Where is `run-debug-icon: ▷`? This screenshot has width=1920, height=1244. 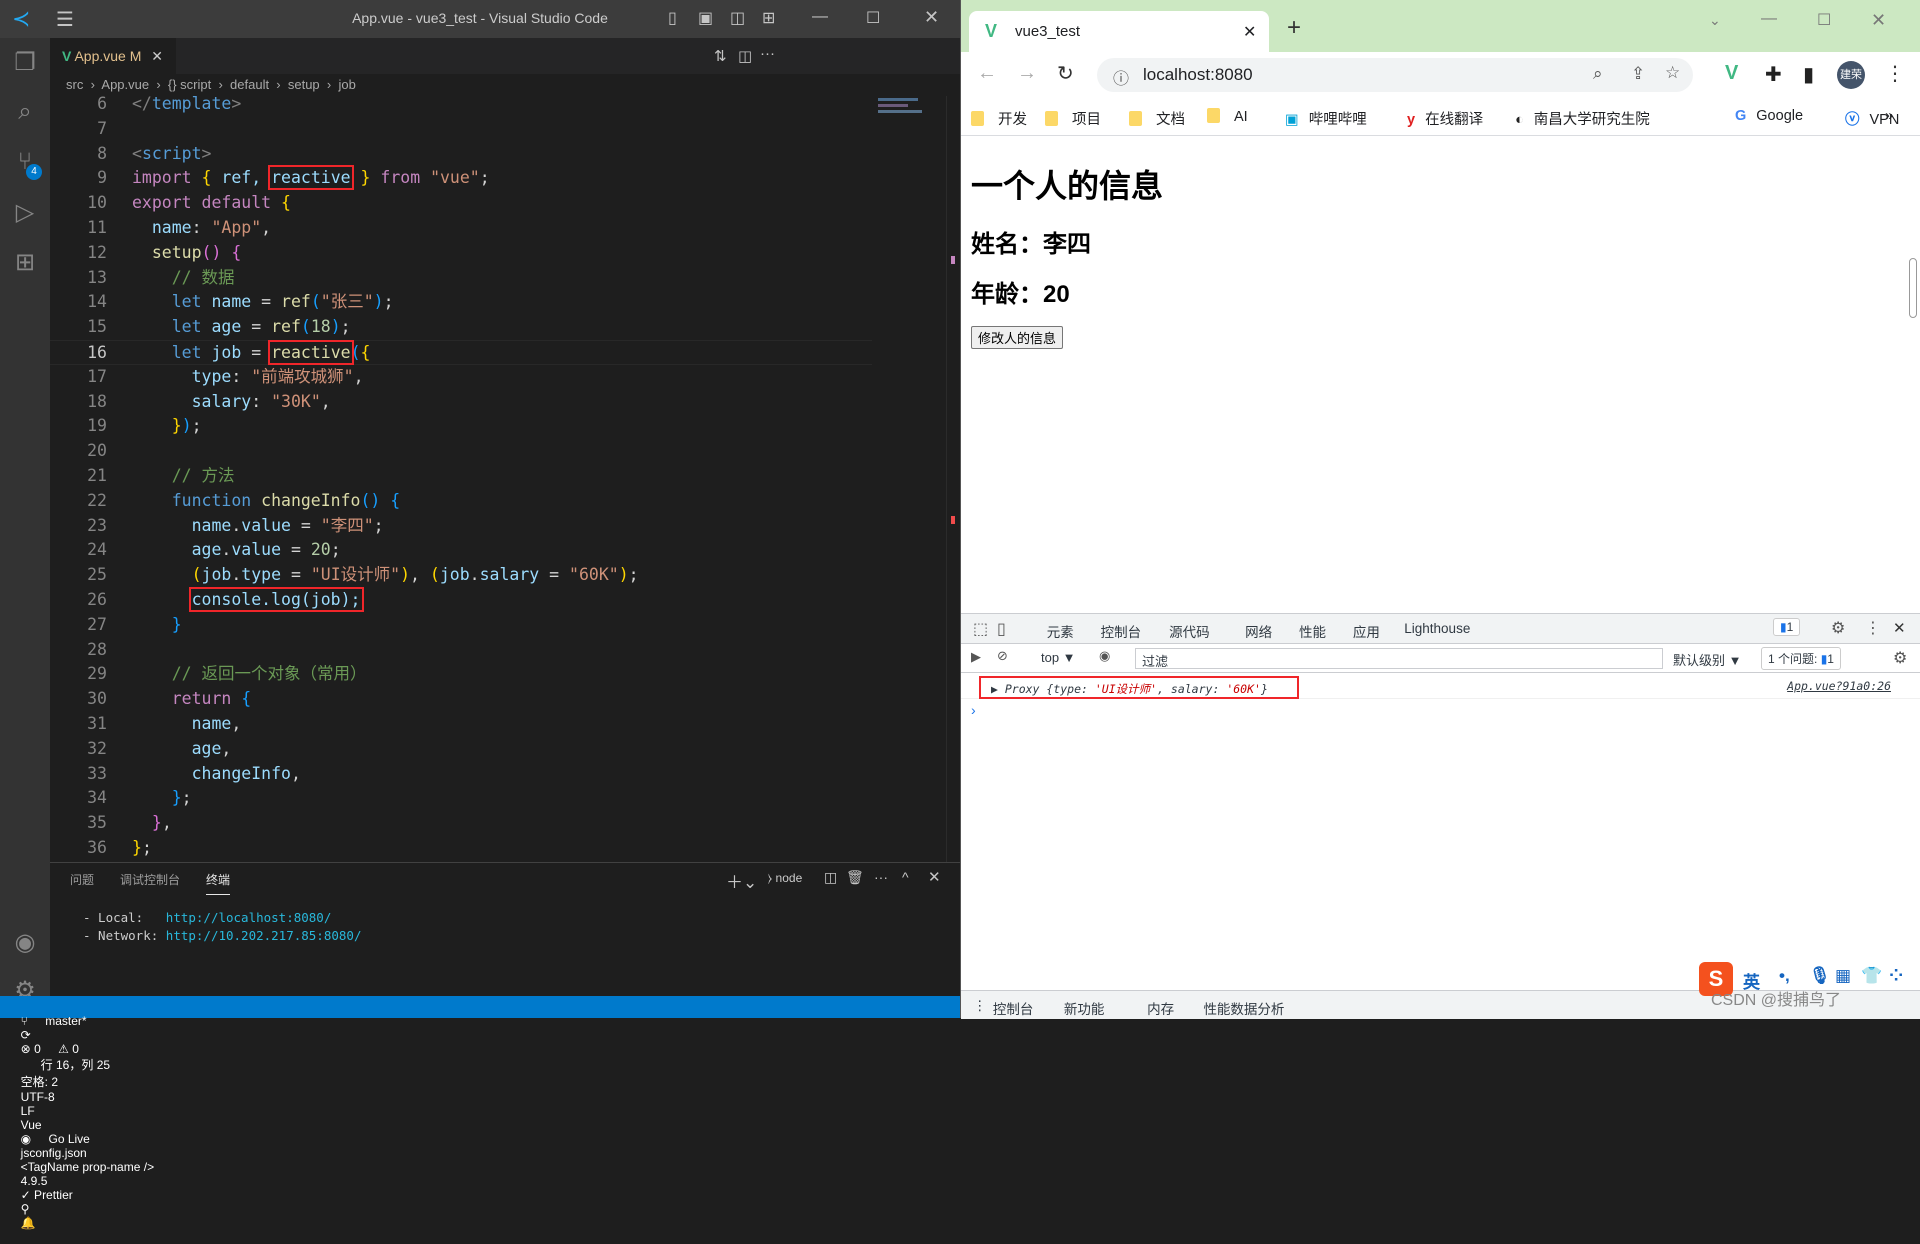 run-debug-icon: ▷ is located at coordinates (25, 212).